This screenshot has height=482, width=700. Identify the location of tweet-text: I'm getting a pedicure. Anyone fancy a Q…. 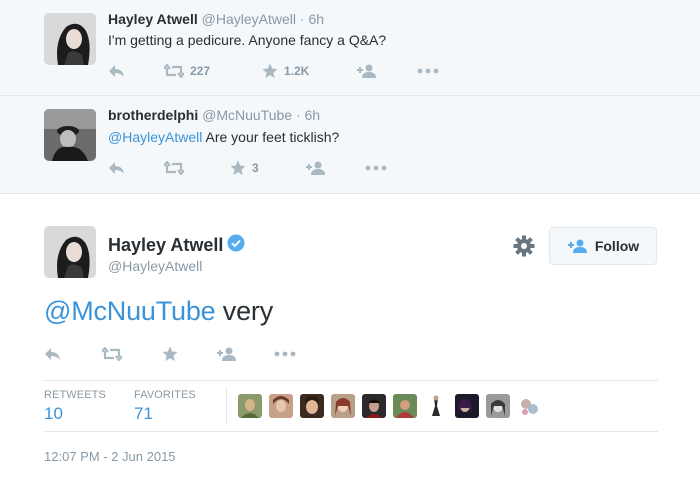
(247, 40).